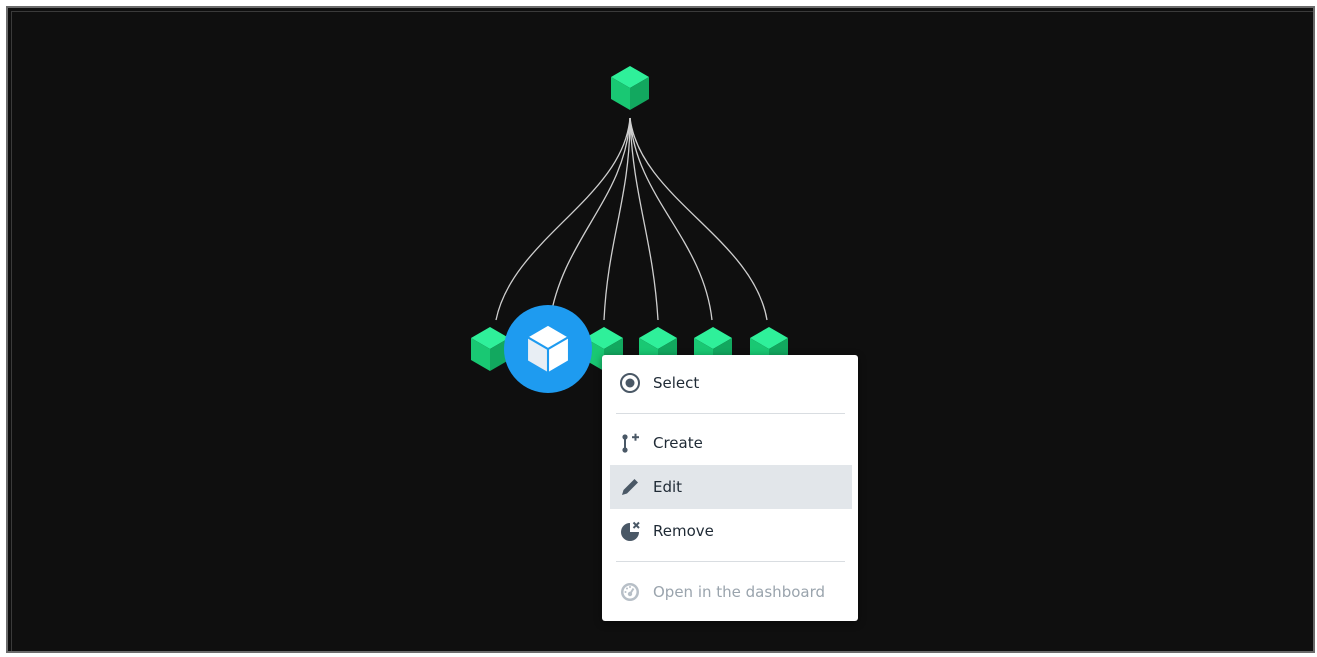  Describe the element at coordinates (630, 531) in the screenshot. I see `pie-remove-icon` at that location.